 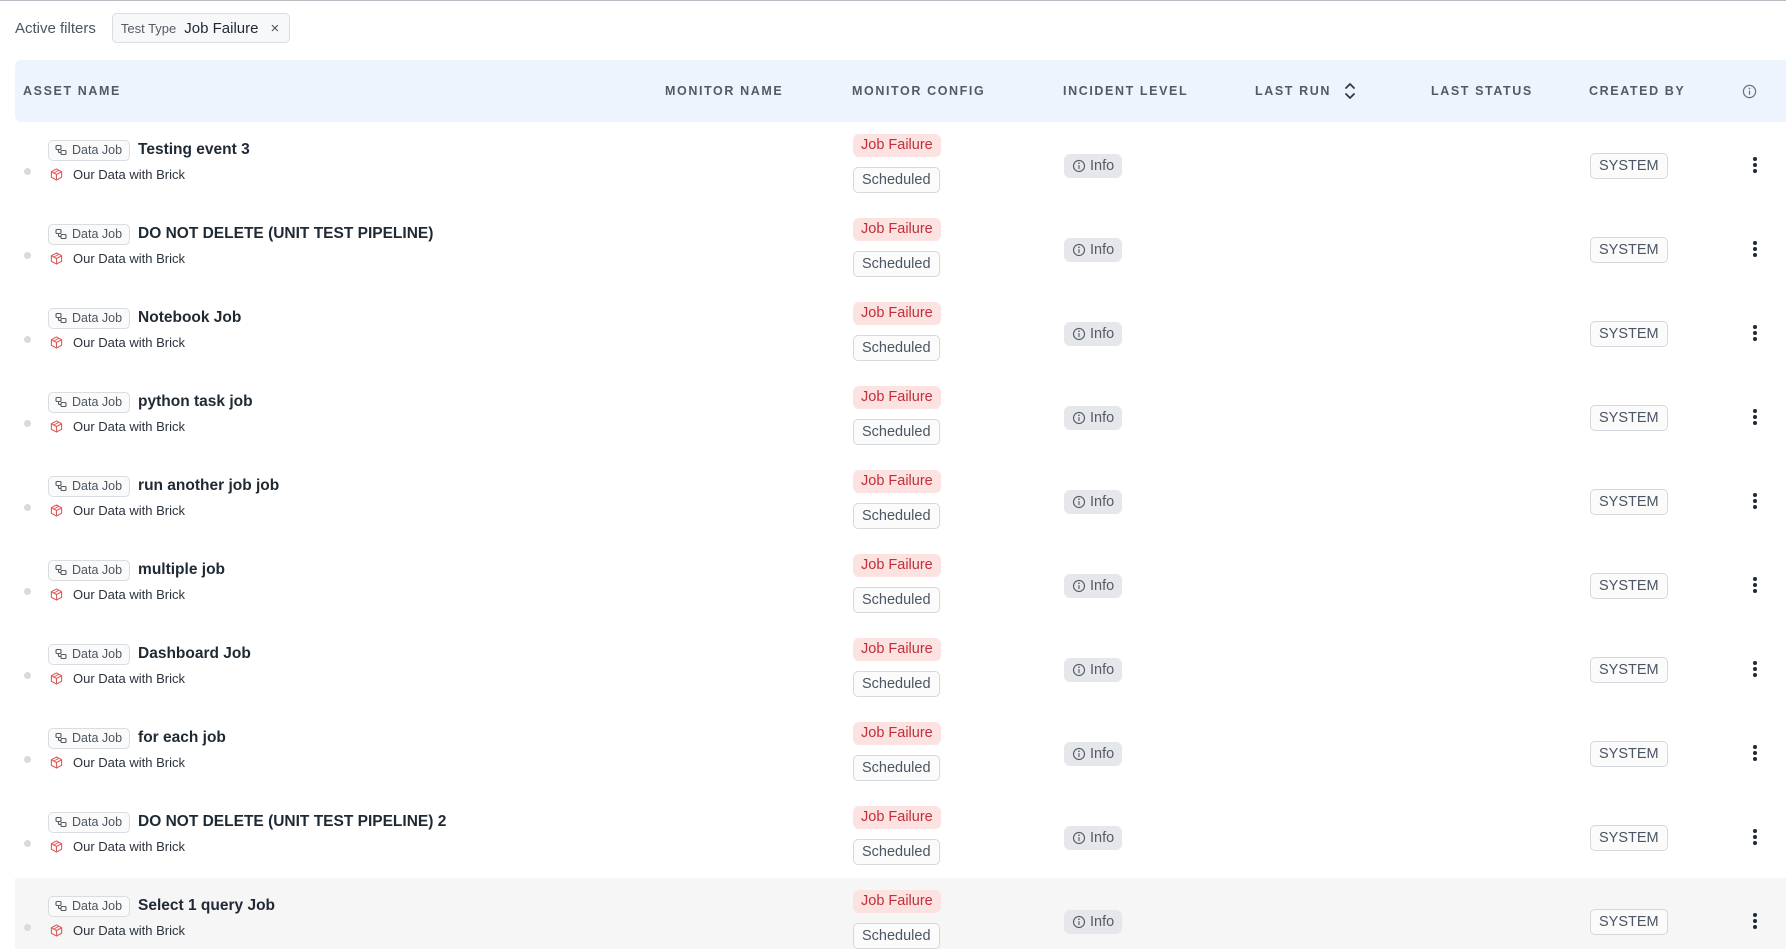 I want to click on column-header-asset-name: ASSET NAME, so click(x=72, y=91).